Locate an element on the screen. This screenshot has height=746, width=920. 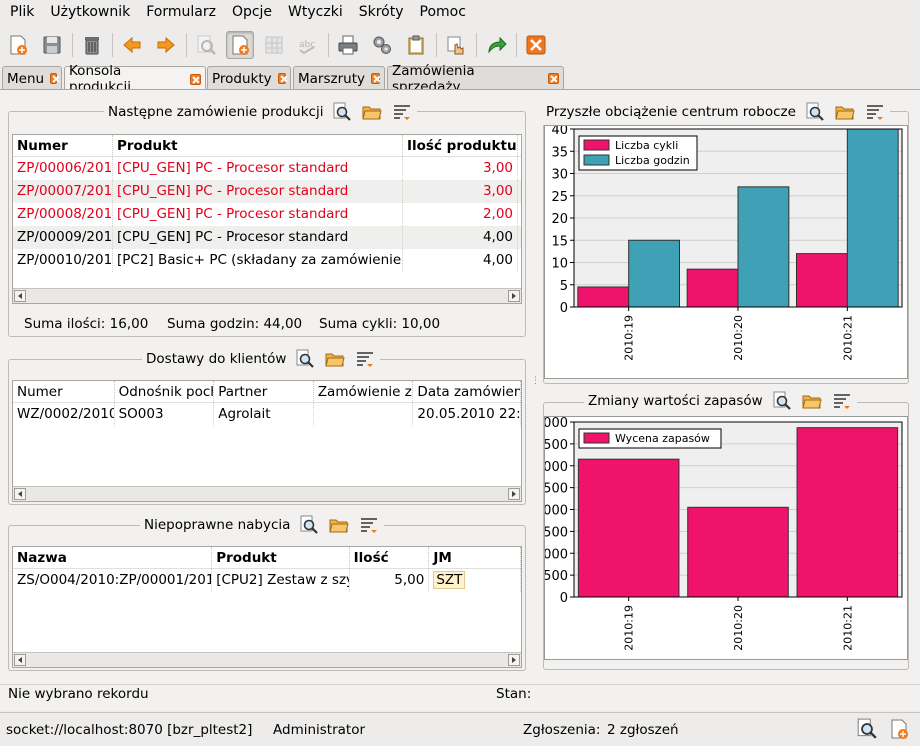
save-button is located at coordinates (52, 45).